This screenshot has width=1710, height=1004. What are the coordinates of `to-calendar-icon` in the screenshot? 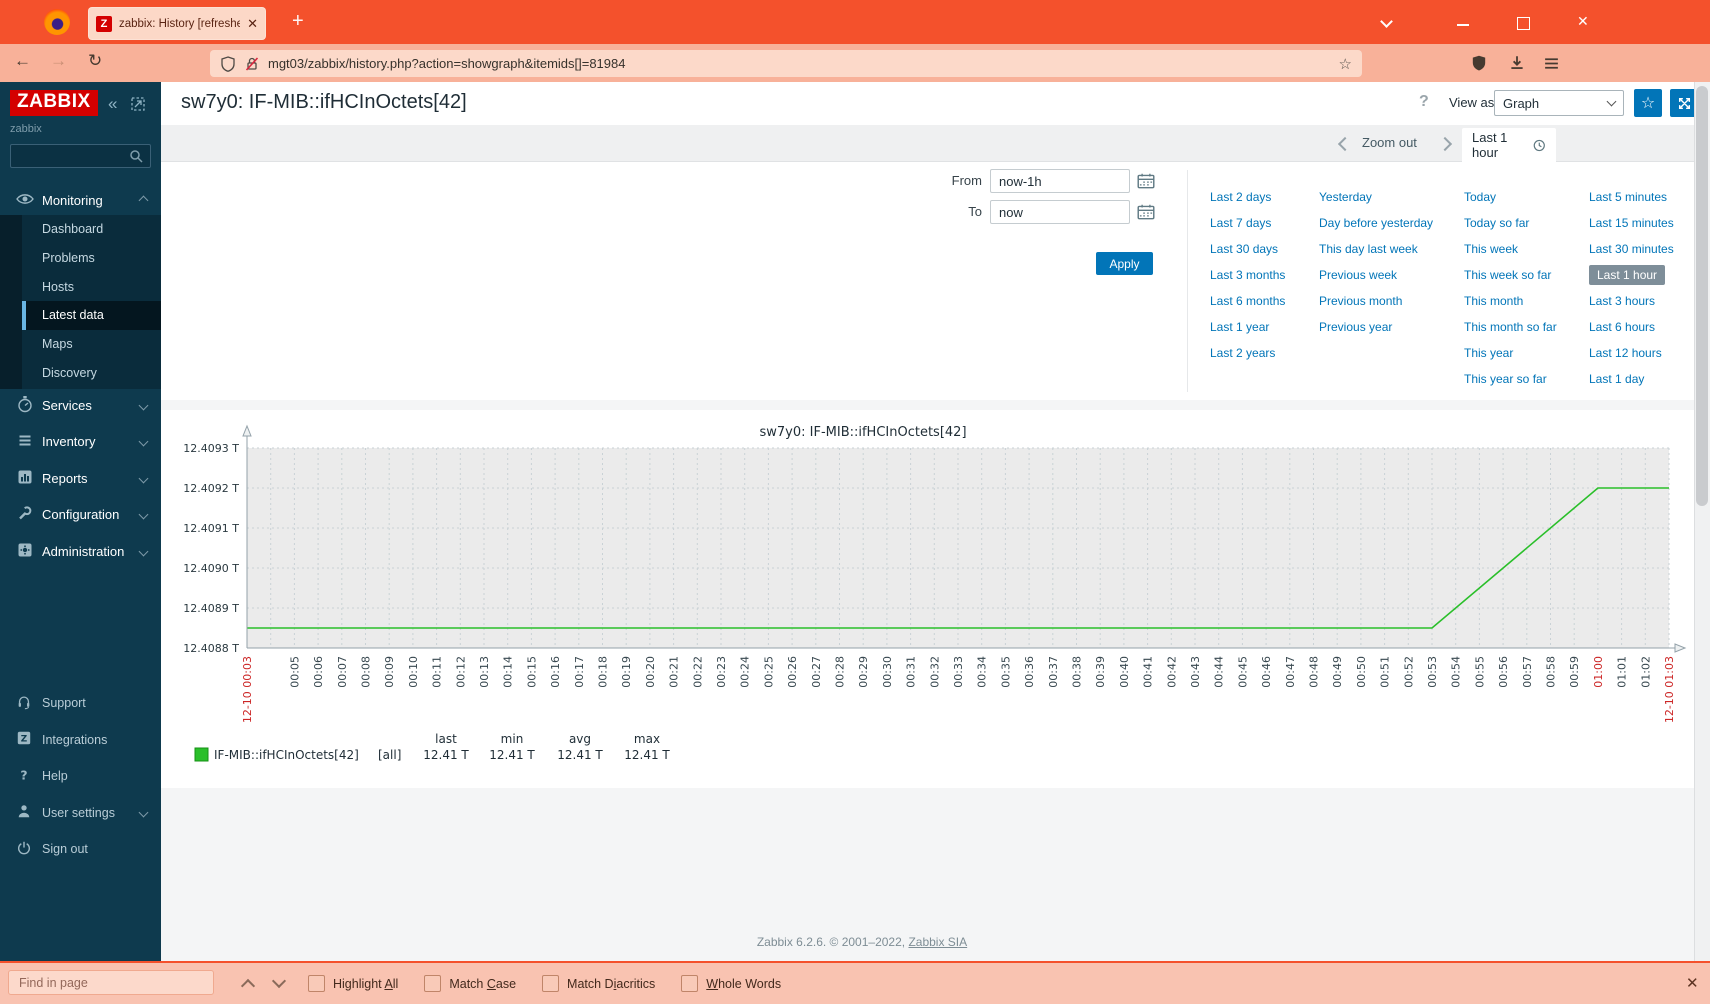 It's located at (1146, 212).